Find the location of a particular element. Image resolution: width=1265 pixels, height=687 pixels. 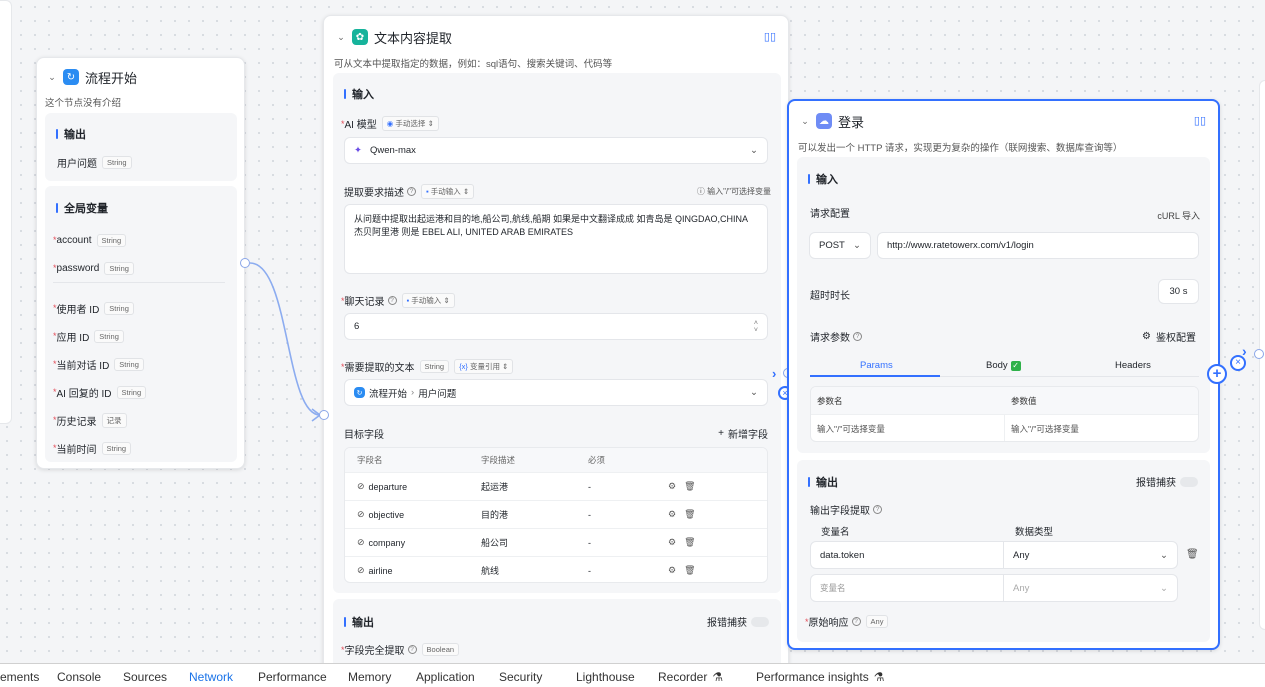

table-row: ⊘ departure 起运港 - ⚙ 🗑 is located at coordinates (556, 486).